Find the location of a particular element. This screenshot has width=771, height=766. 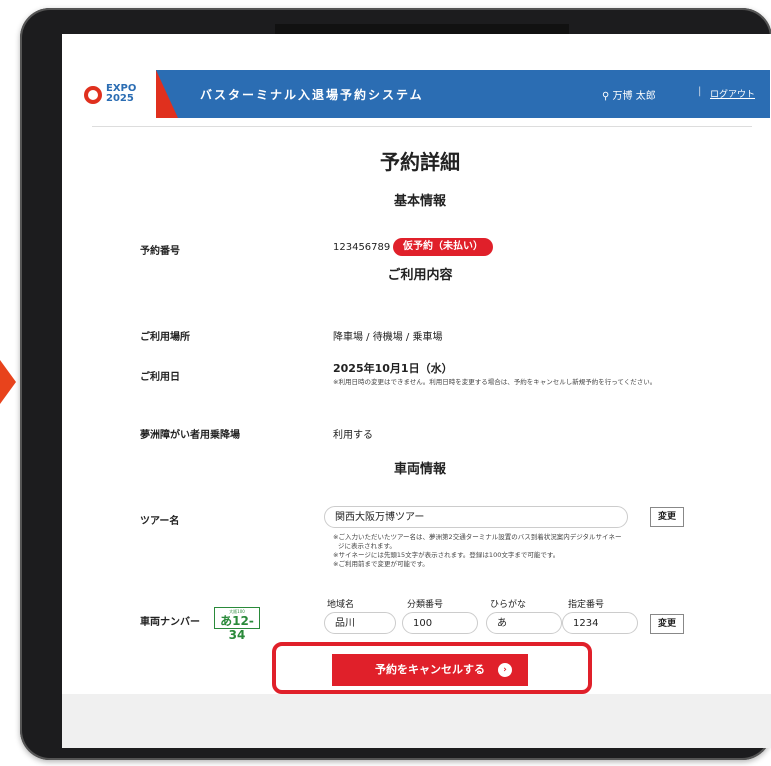

plate-number-text: あ12-34 is located at coordinates (237, 628).